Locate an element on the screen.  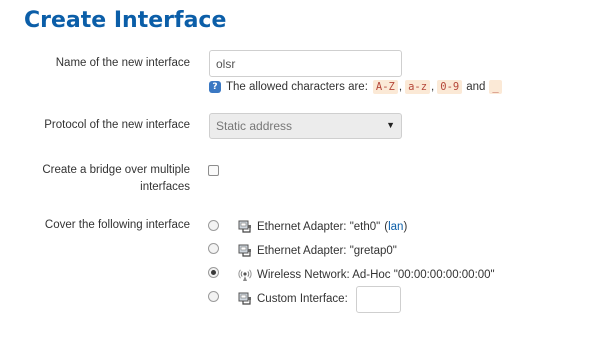
protocol-label: Protocol of the new interface is located at coordinates (117, 125).